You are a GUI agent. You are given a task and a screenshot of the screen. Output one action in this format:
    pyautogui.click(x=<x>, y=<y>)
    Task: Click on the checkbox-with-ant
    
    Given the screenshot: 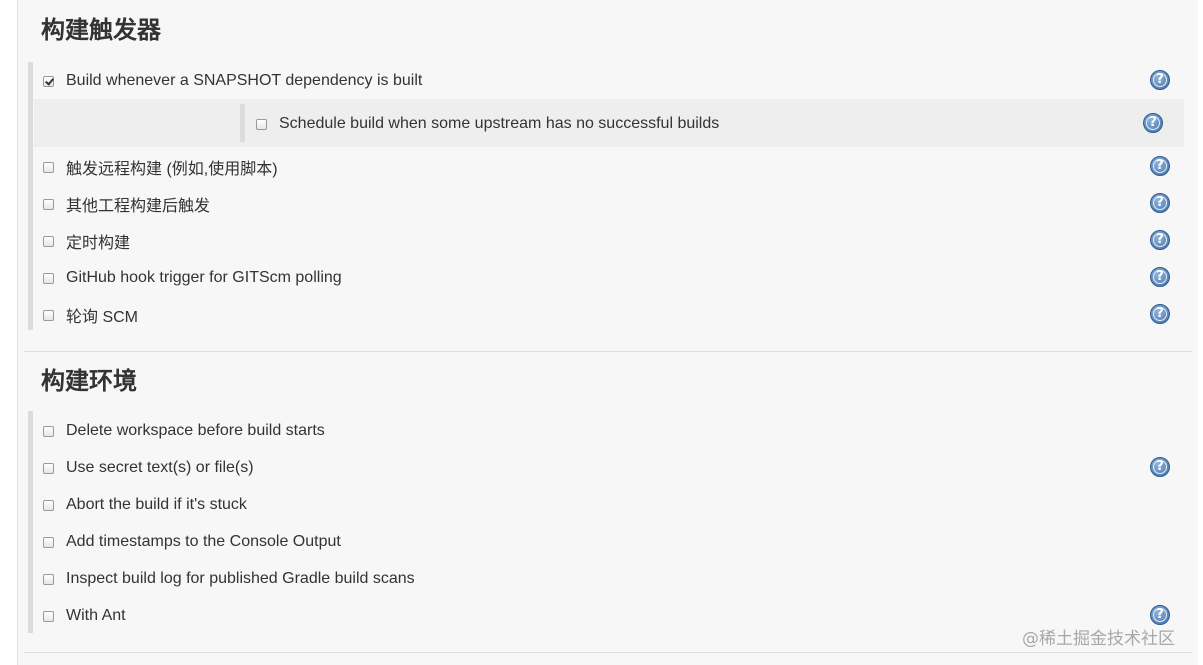 What is the action you would take?
    pyautogui.click(x=48, y=616)
    